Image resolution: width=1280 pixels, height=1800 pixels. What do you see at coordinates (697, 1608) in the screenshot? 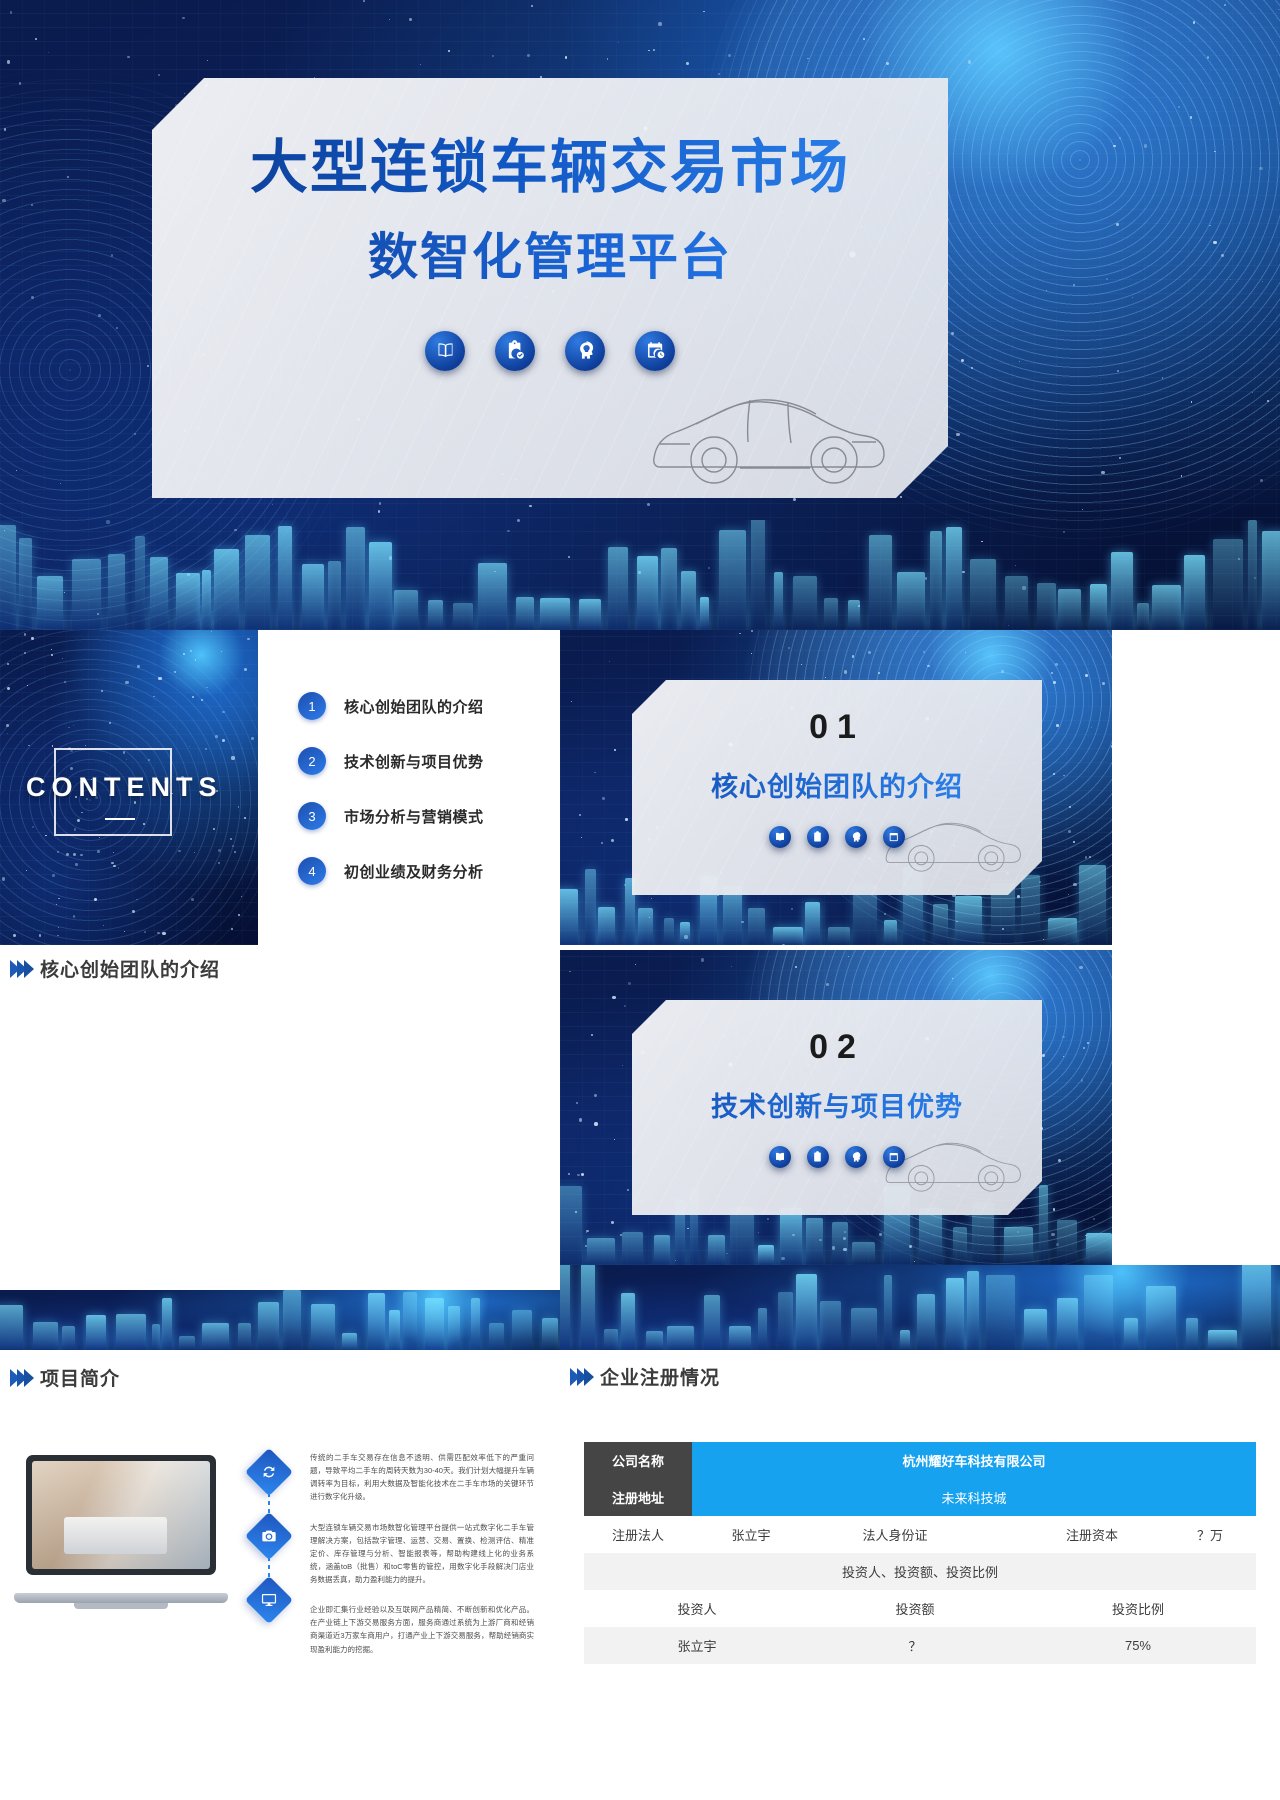
I see `table-column-header: 投资人` at bounding box center [697, 1608].